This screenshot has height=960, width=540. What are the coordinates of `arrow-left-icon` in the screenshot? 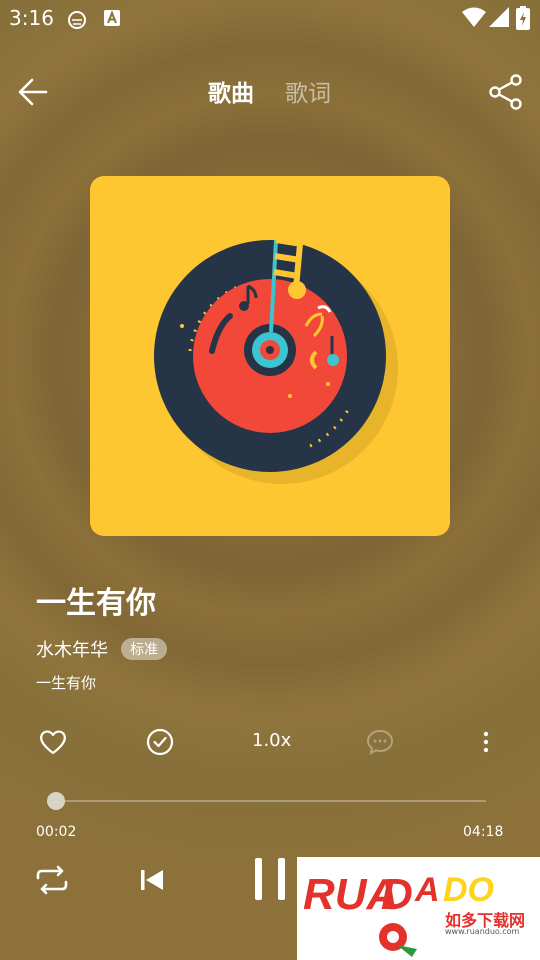 It's located at (33, 92).